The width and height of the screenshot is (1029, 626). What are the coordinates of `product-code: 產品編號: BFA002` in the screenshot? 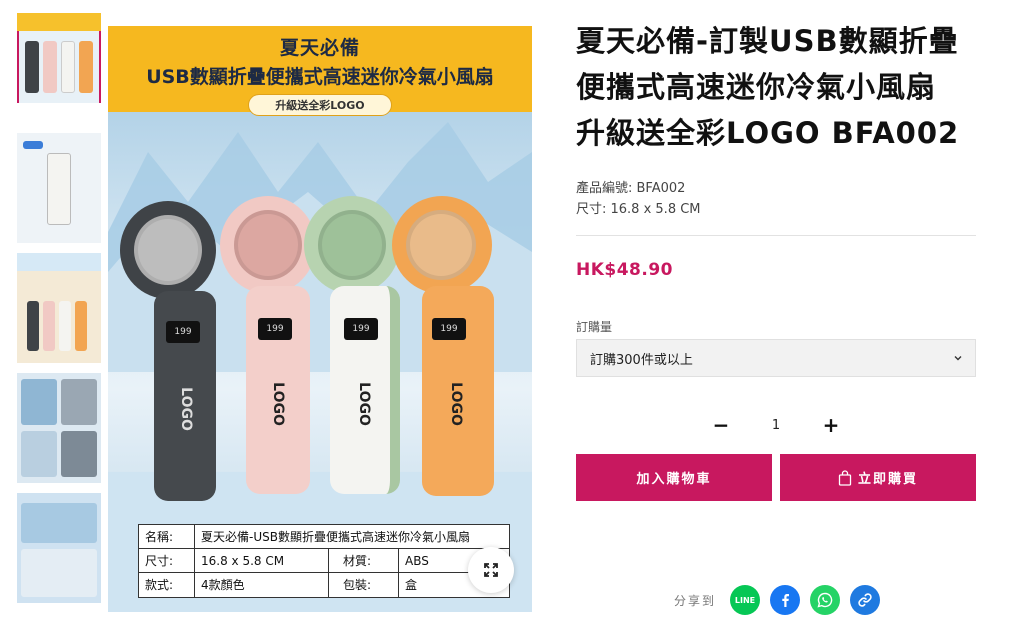 It's located at (631, 188).